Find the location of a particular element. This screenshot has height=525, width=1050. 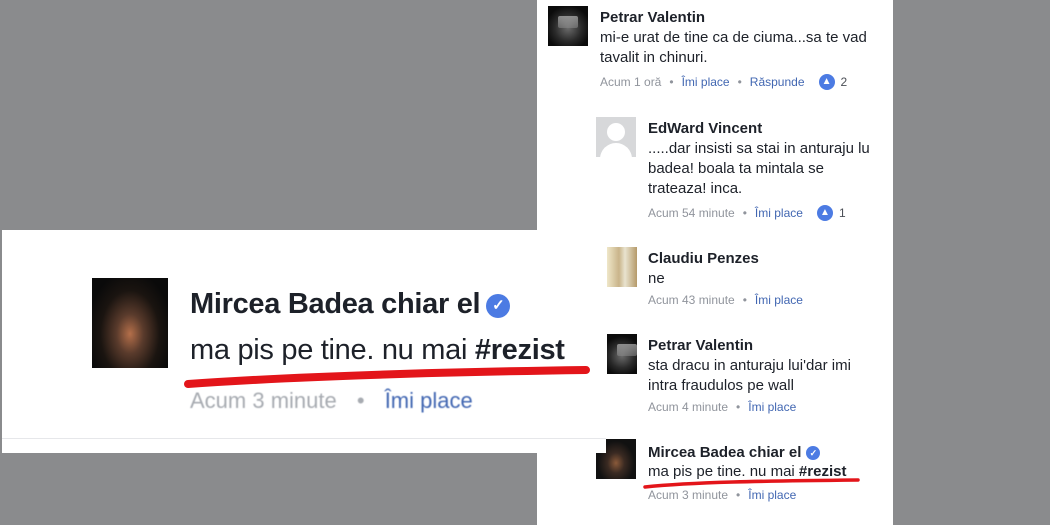

comment-timestamp: Acum 4 minute is located at coordinates (688, 407).